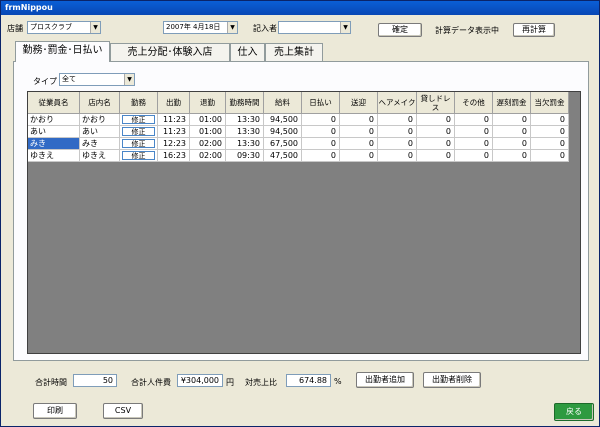 The width and height of the screenshot is (600, 427). I want to click on cell-pay: 67,500, so click(283, 144).